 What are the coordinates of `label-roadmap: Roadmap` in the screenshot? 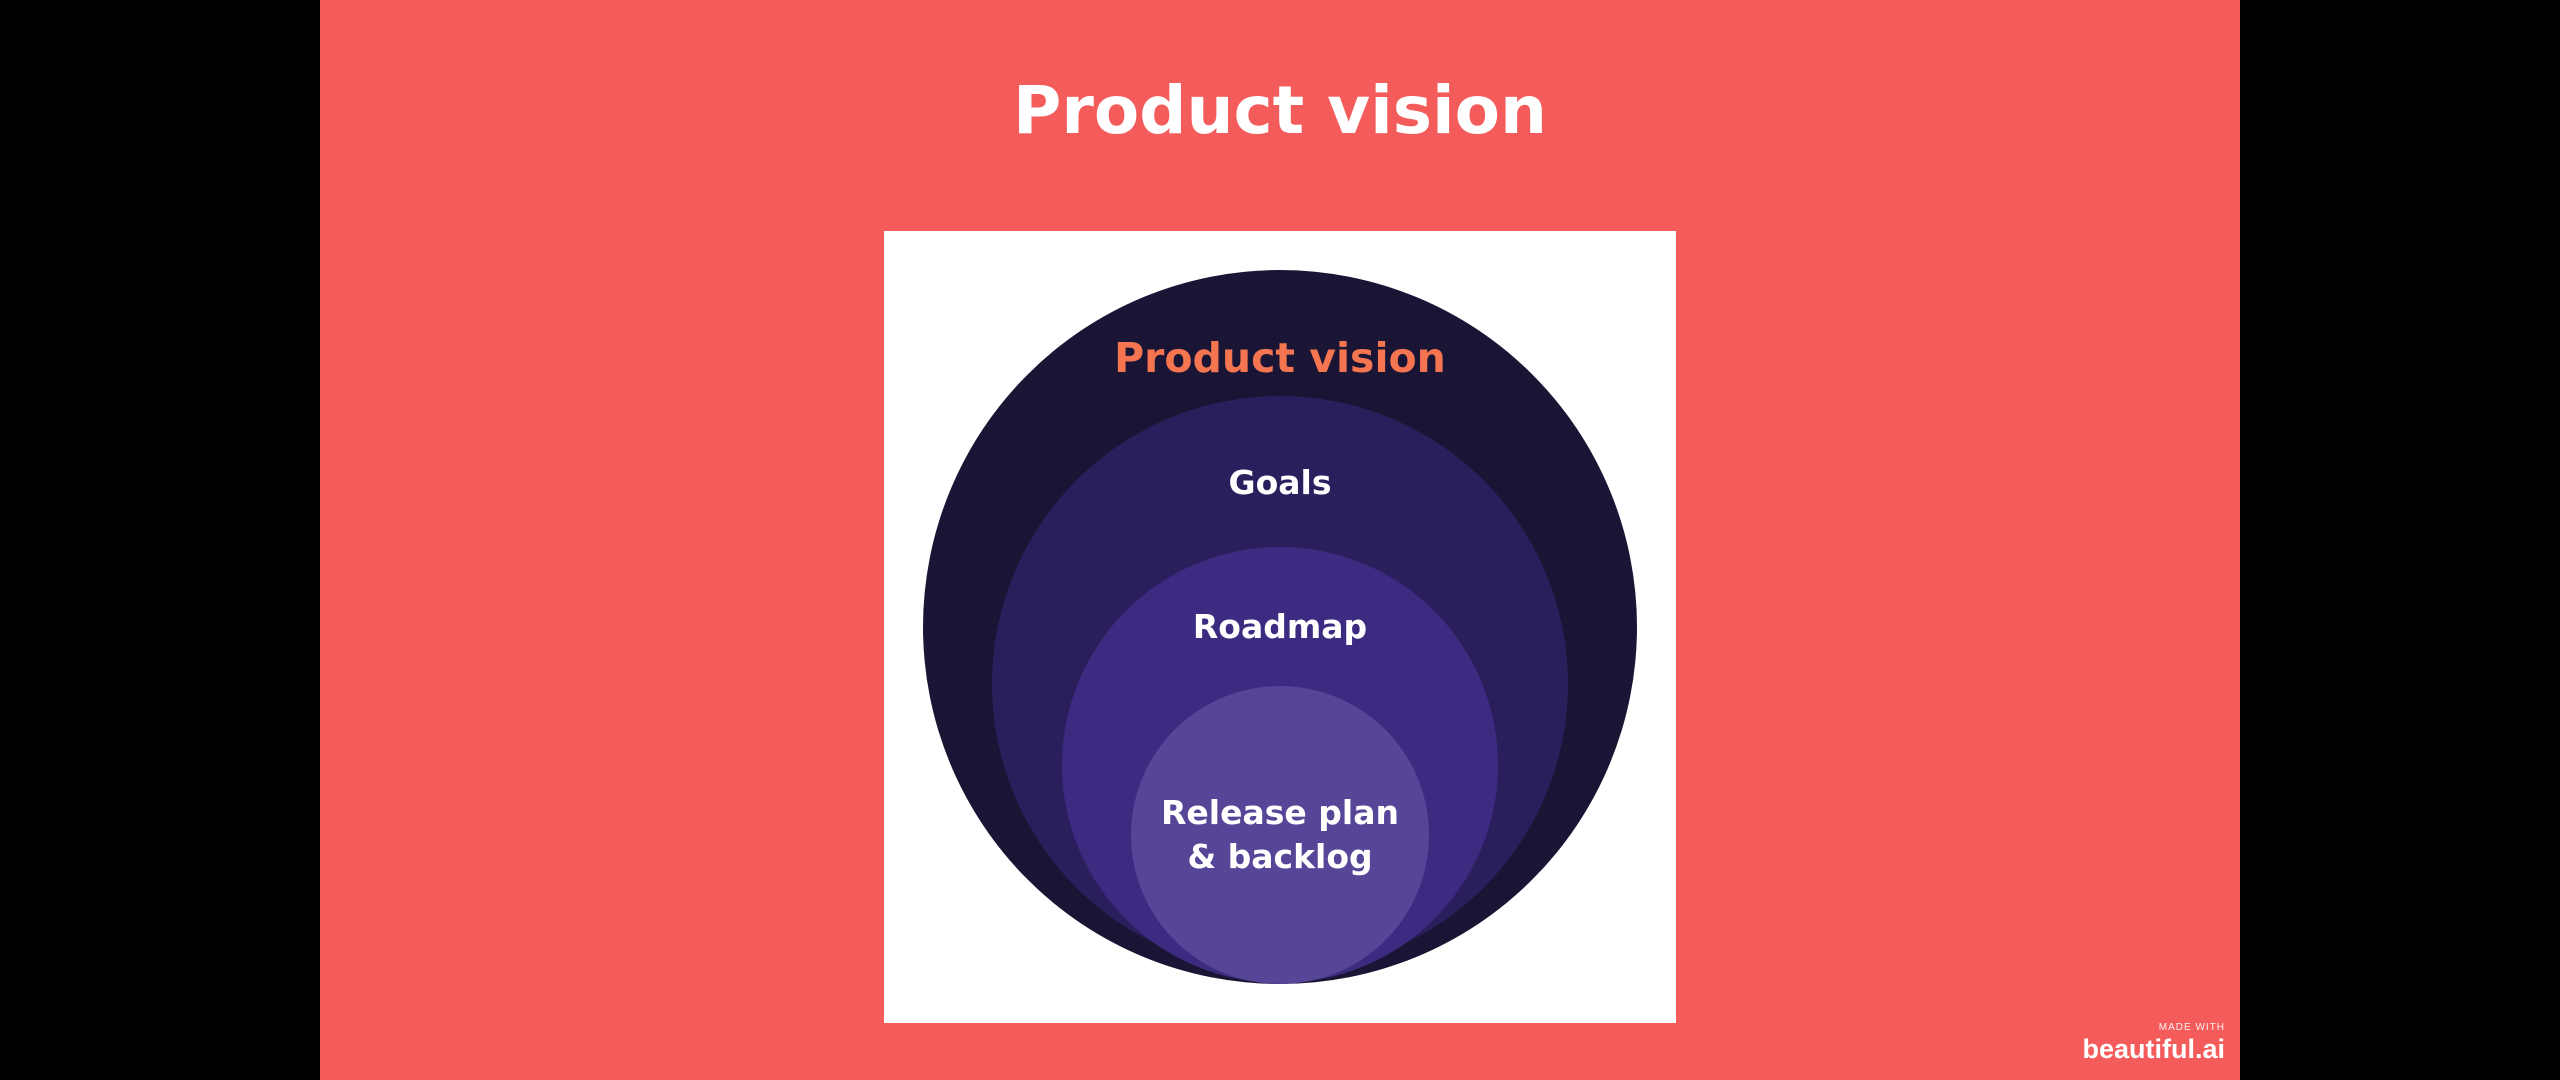 It's located at (1280, 626).